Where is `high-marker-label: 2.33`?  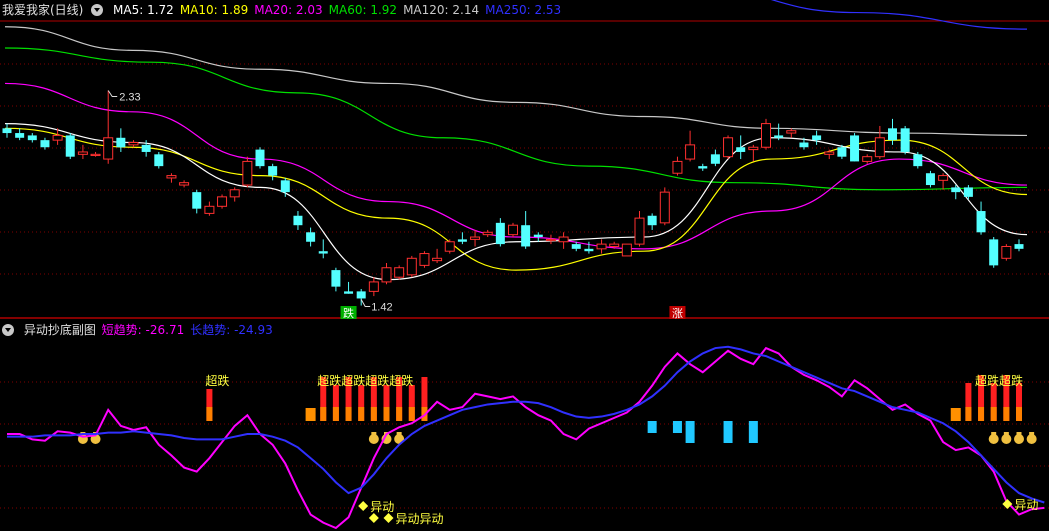 high-marker-label: 2.33 is located at coordinates (129, 98).